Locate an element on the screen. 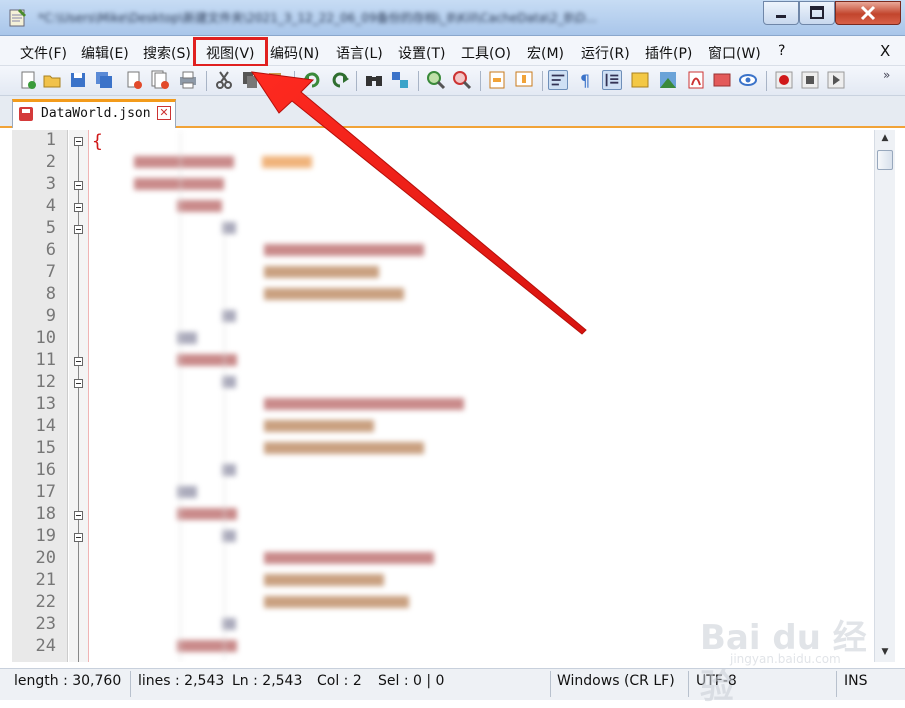  annotation-arrow is located at coordinates (418, 203).